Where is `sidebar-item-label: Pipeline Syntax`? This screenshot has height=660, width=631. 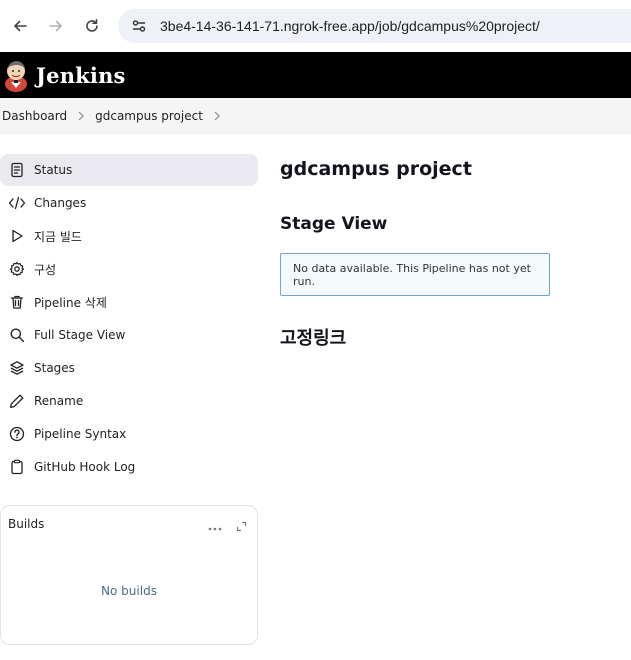
sidebar-item-label: Pipeline Syntax is located at coordinates (80, 434).